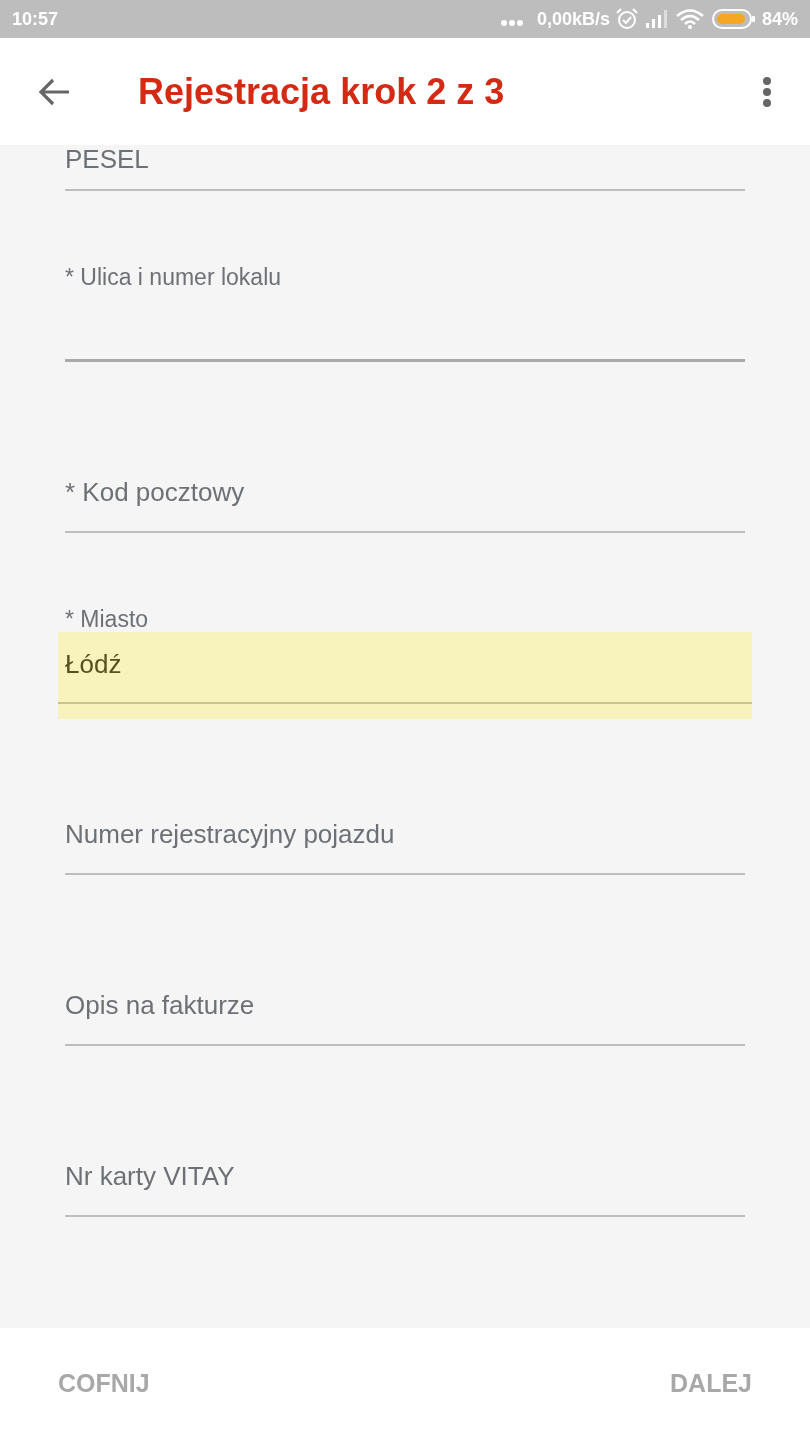  What do you see at coordinates (322, 91) in the screenshot?
I see `screen-title: Rejestracja krok 2 z 3` at bounding box center [322, 91].